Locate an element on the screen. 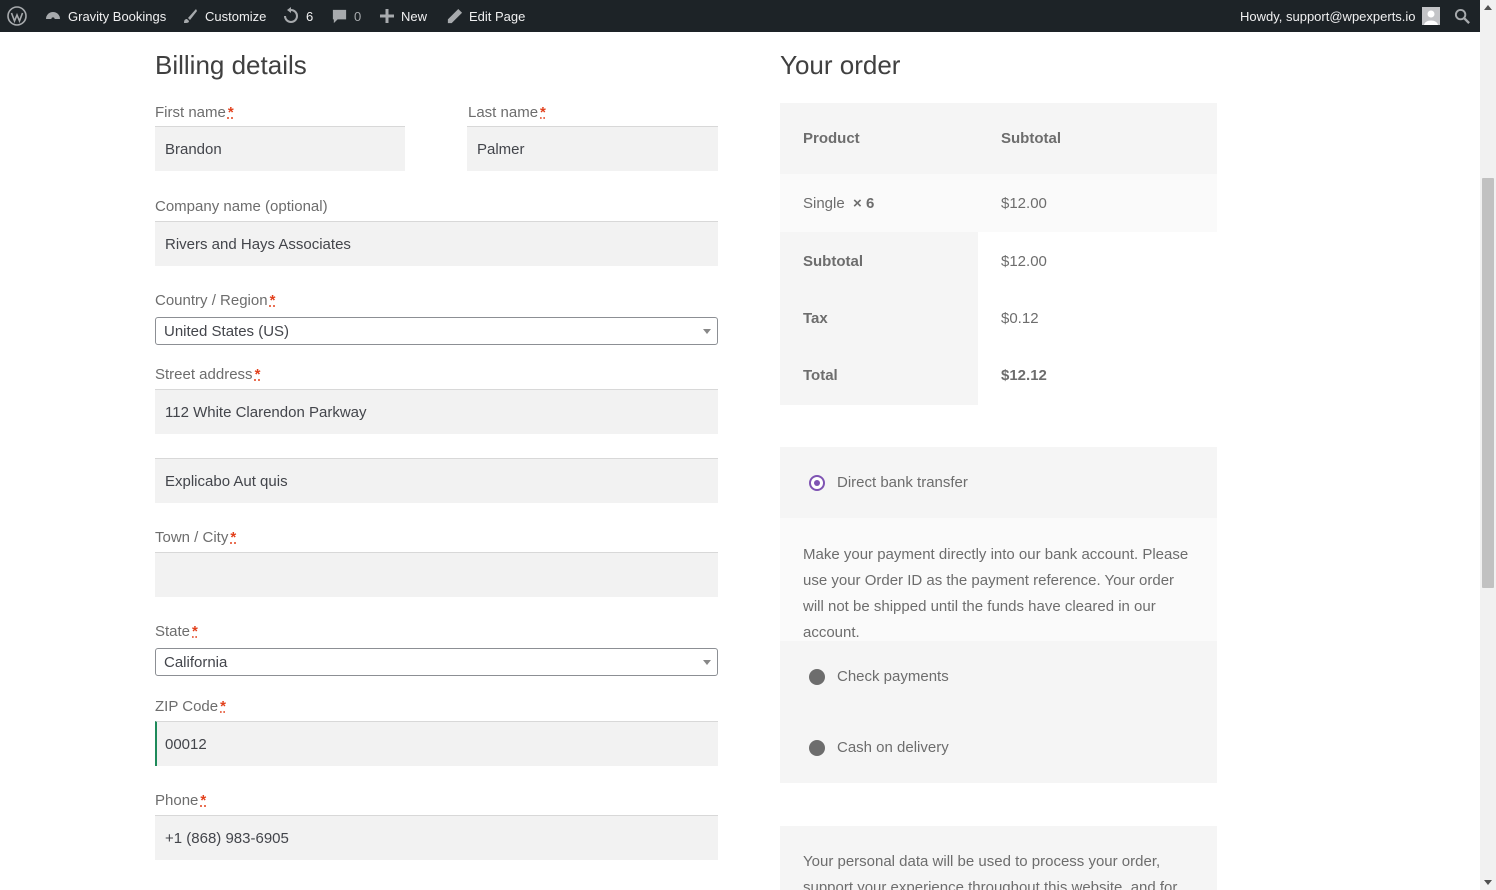 This screenshot has width=1496, height=890. plus-icon is located at coordinates (387, 16).